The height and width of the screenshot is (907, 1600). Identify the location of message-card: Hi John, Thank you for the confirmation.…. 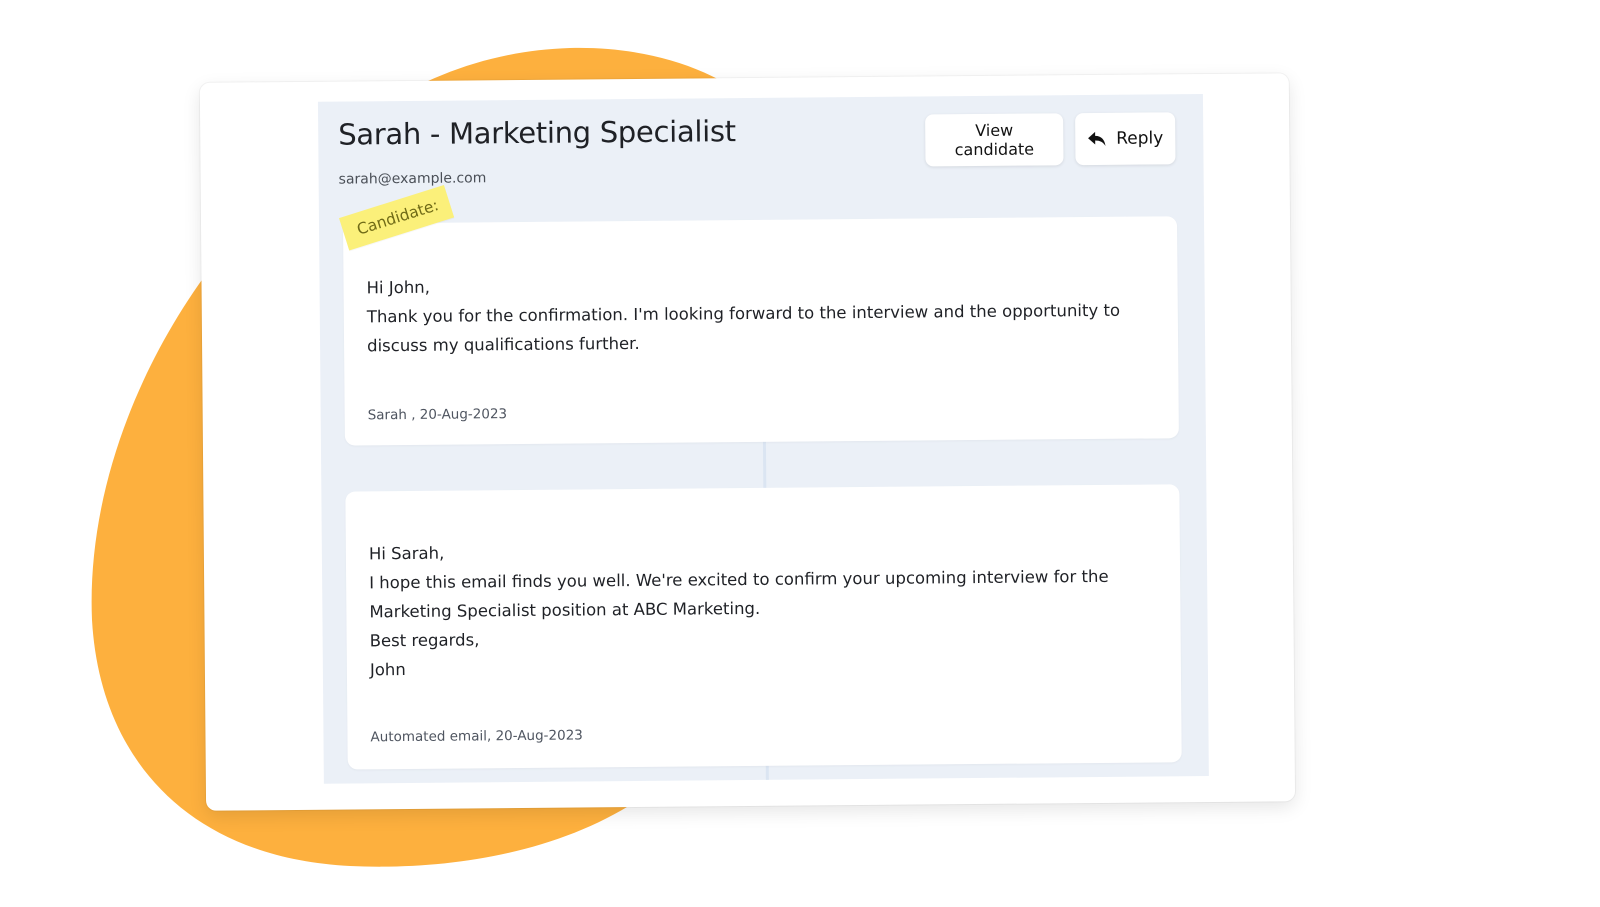
(761, 331).